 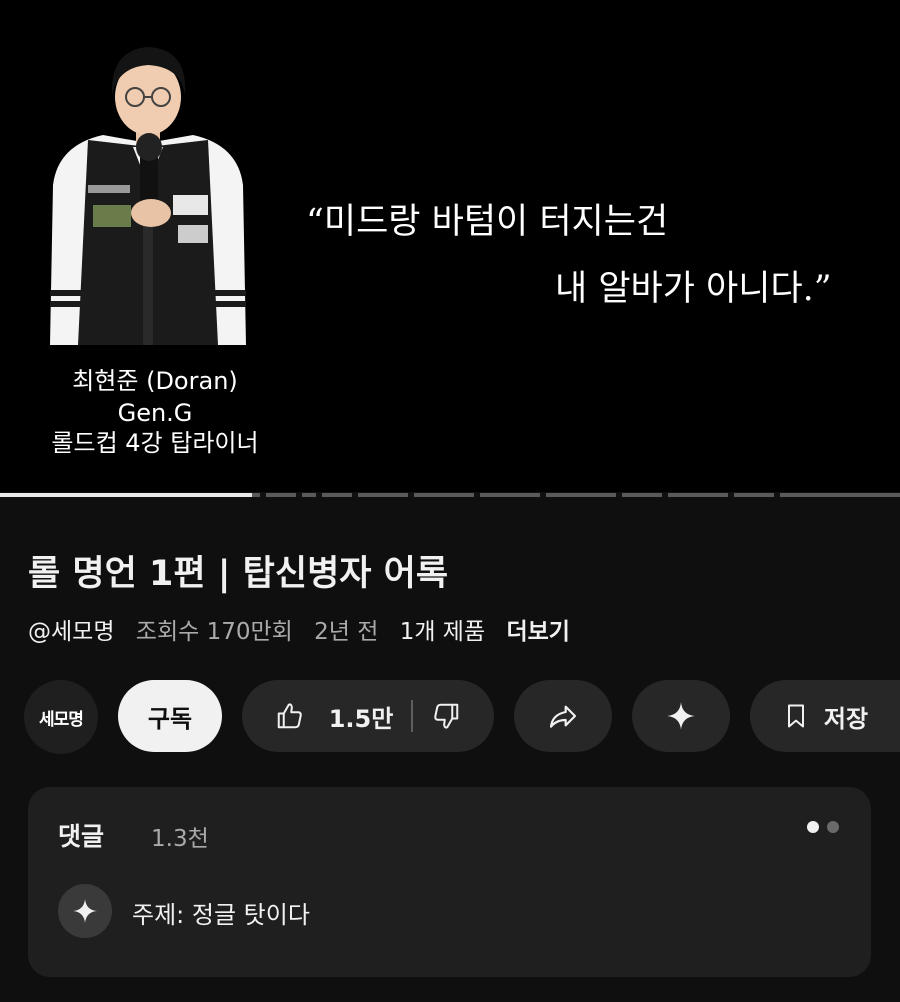 What do you see at coordinates (81, 836) in the screenshot?
I see `comments-header: 댓글` at bounding box center [81, 836].